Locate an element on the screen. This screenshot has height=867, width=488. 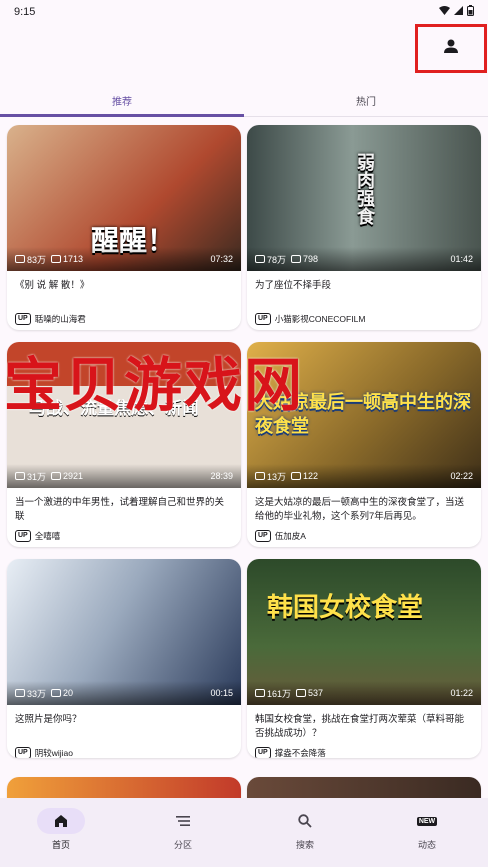
video-thumbnail: 韩国女校食堂 161万 537 01:22 is located at coordinates (364, 632).